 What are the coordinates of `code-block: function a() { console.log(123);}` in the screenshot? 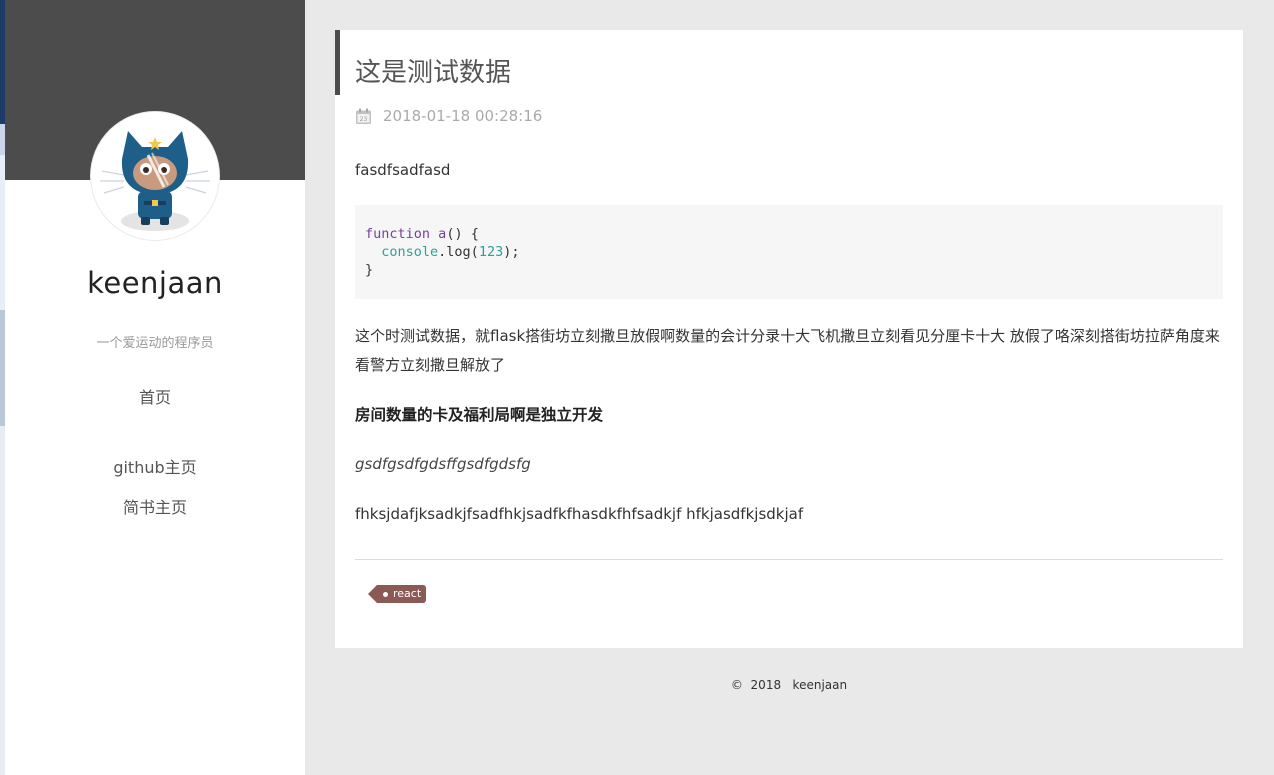 It's located at (789, 252).